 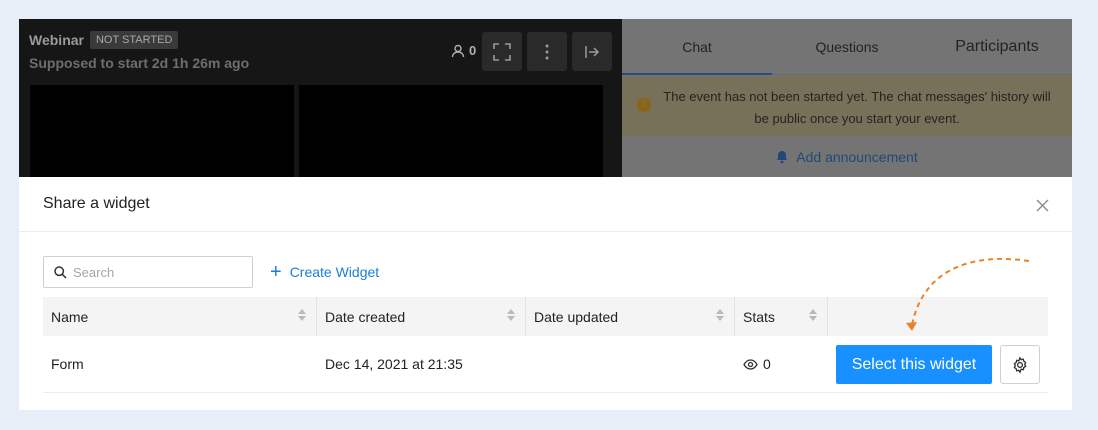 What do you see at coordinates (60, 272) in the screenshot?
I see `search-icon` at bounding box center [60, 272].